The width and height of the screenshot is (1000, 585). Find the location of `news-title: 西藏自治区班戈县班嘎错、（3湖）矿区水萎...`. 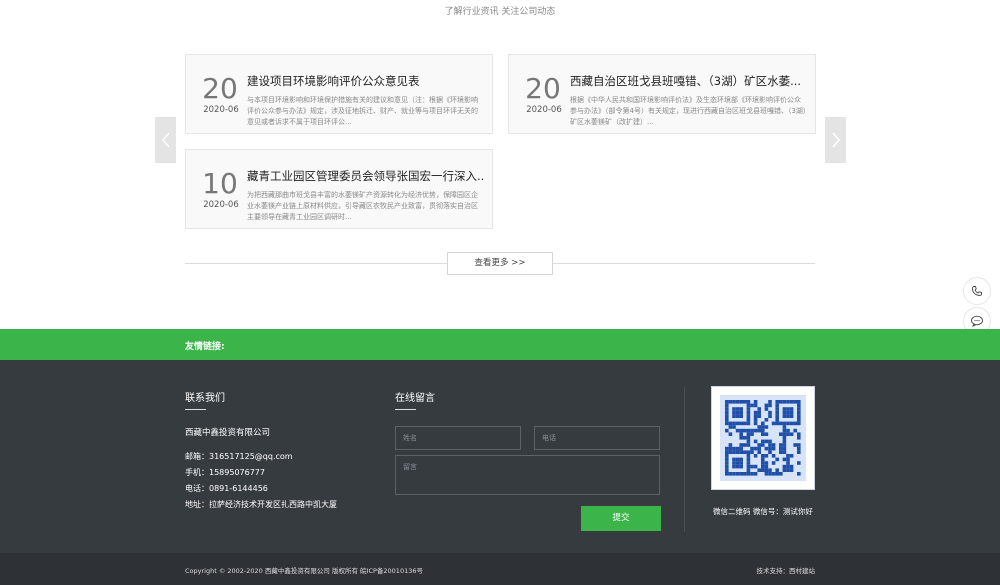

news-title: 西藏自治区班戈县班嘎错、（3湖）矿区水萎... is located at coordinates (688, 81).